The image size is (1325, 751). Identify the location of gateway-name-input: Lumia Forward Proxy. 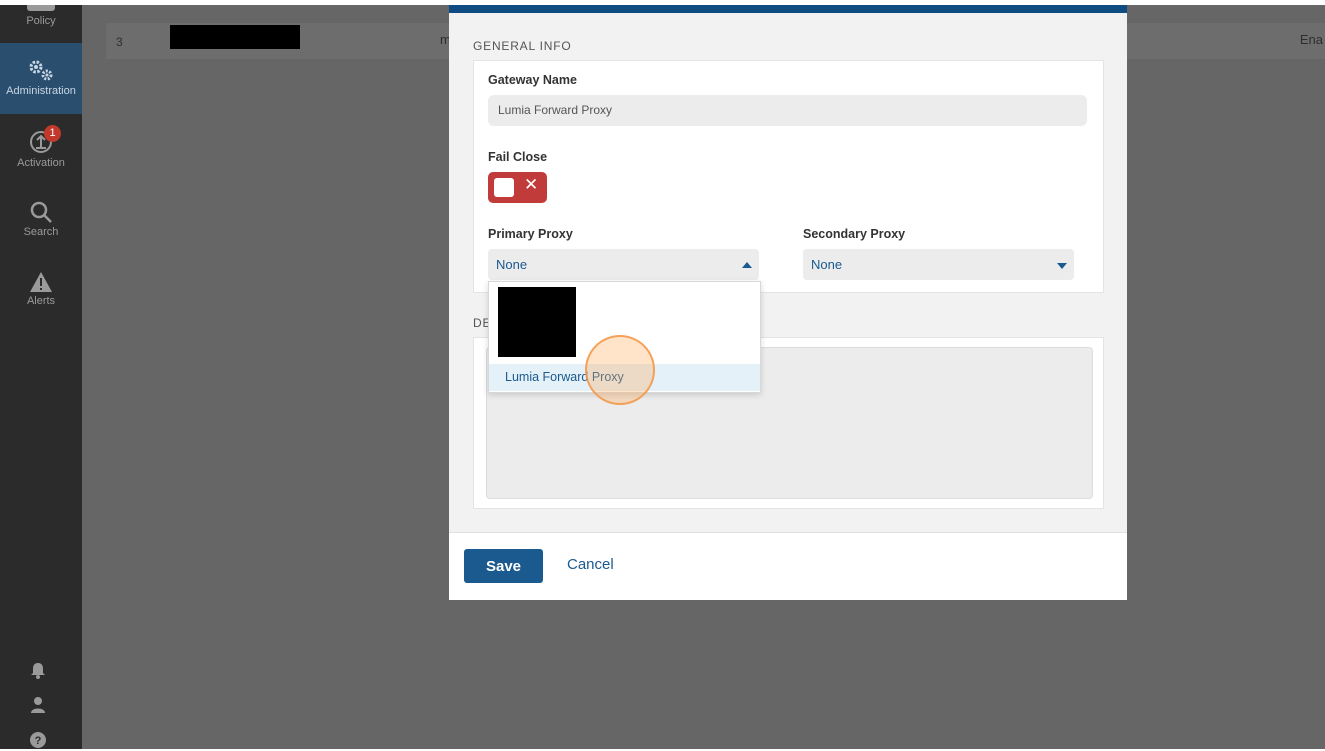
(787, 110).